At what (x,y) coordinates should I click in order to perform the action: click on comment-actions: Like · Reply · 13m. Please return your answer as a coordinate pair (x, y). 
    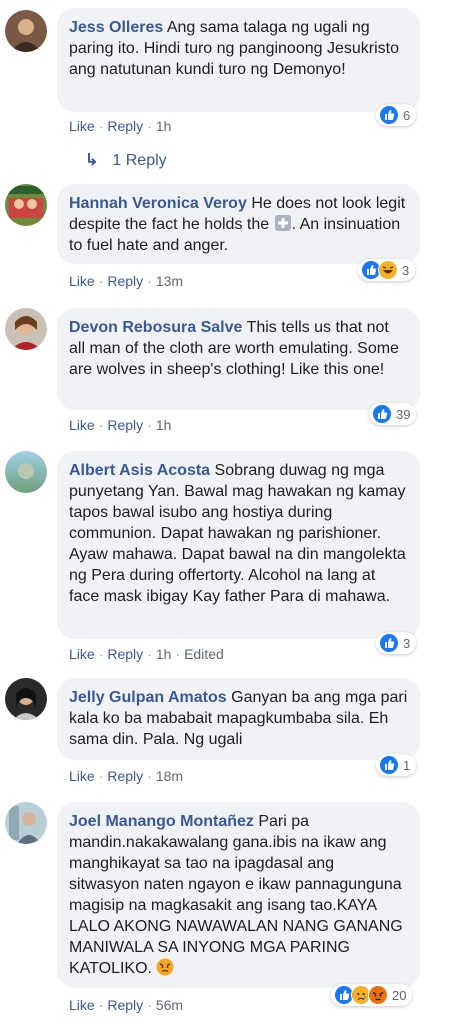
    Looking at the image, I should click on (126, 281).